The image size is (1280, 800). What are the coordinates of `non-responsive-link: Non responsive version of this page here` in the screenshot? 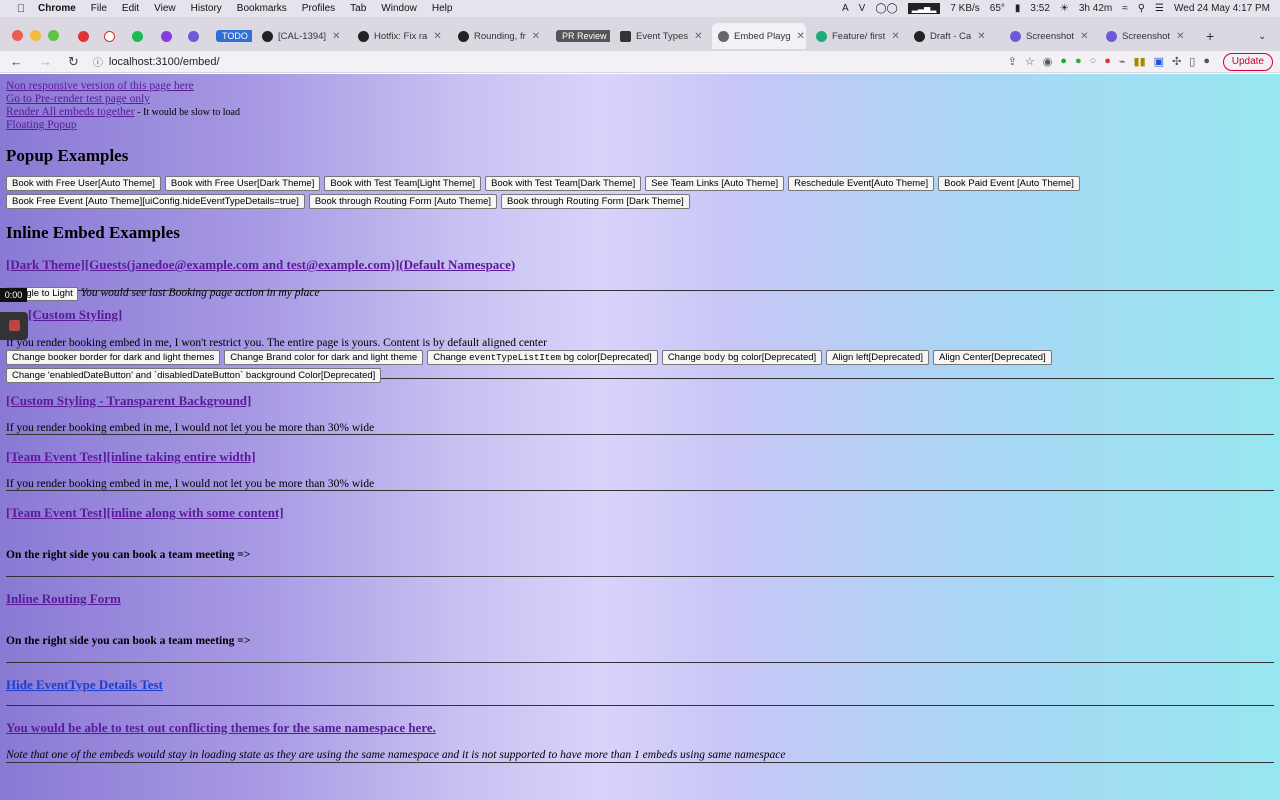 It's located at (100, 86).